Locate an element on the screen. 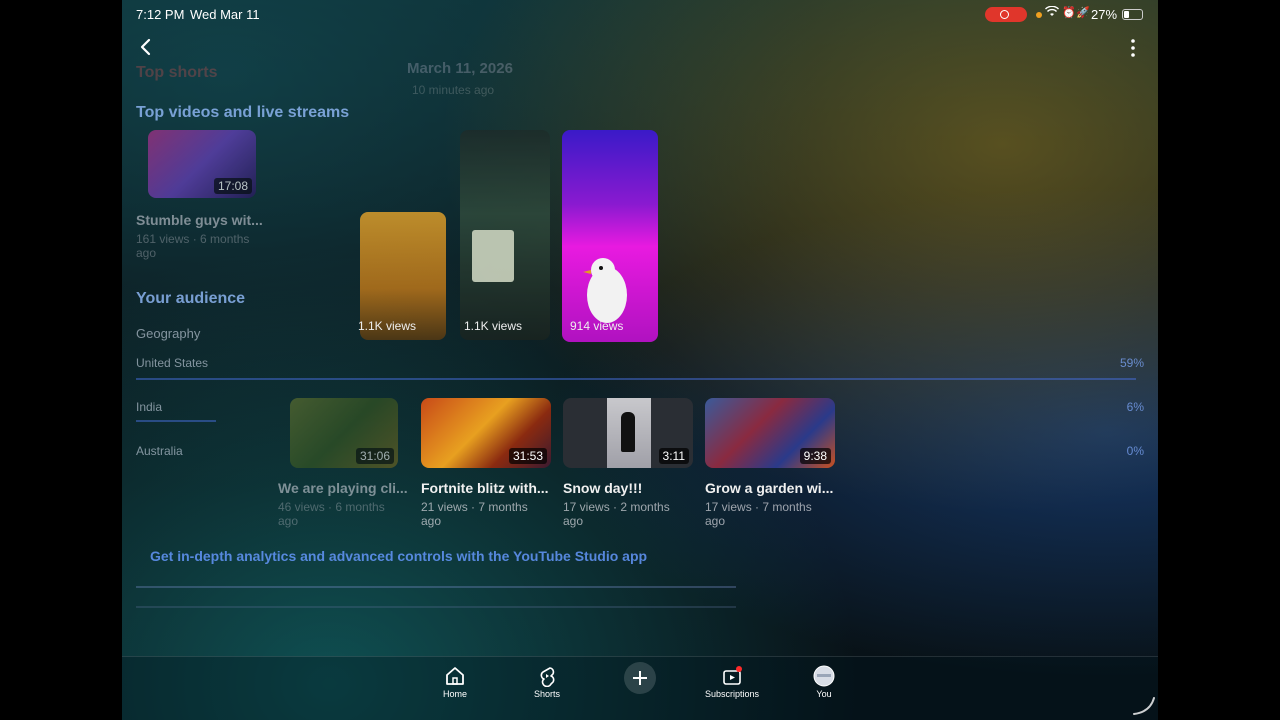 The height and width of the screenshot is (720, 1280). video-duration-3: 3:11 is located at coordinates (673, 456).